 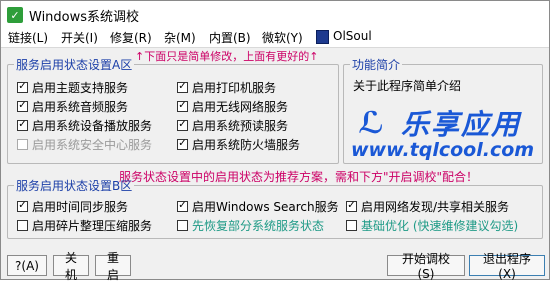 What do you see at coordinates (275, 266) in the screenshot?
I see `bottom-bar: ?(A) 关机 重启 开始调校(S) 退出程序(X)` at bounding box center [275, 266].